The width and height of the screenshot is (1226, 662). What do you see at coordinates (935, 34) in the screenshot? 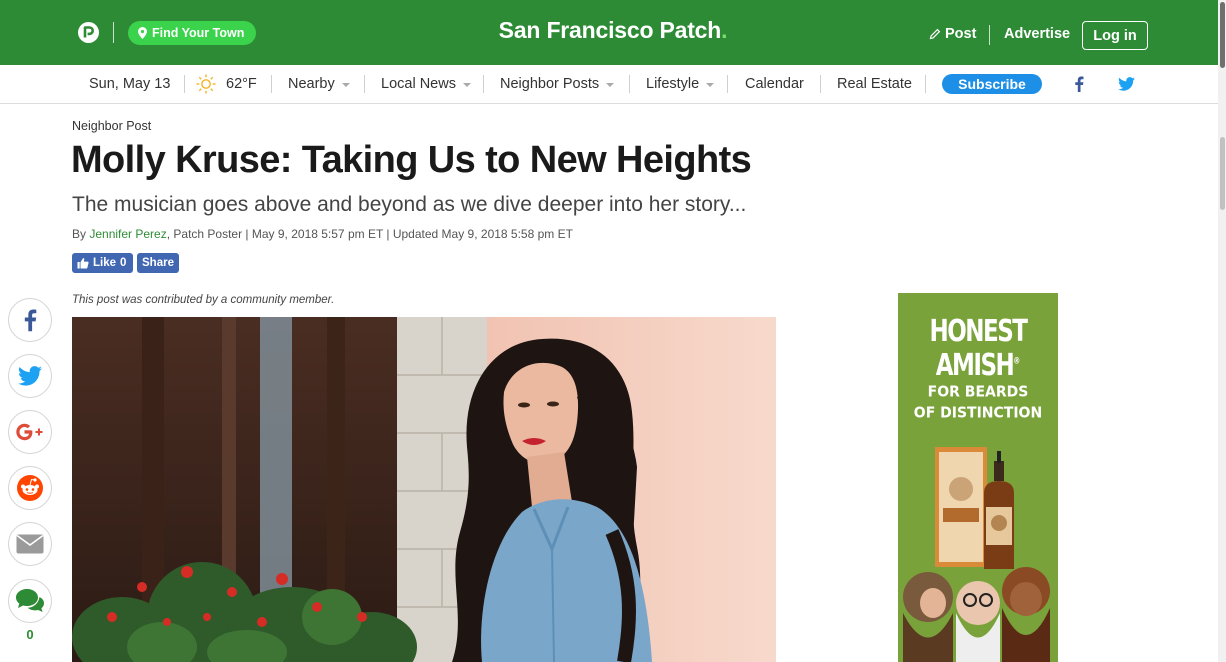
I see `pencil-icon` at bounding box center [935, 34].